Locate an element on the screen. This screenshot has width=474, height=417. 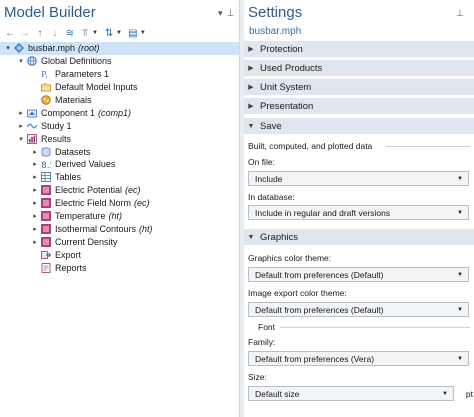
tree-node: ▸ Electric Field Norm (ec) is located at coordinates (119, 203).